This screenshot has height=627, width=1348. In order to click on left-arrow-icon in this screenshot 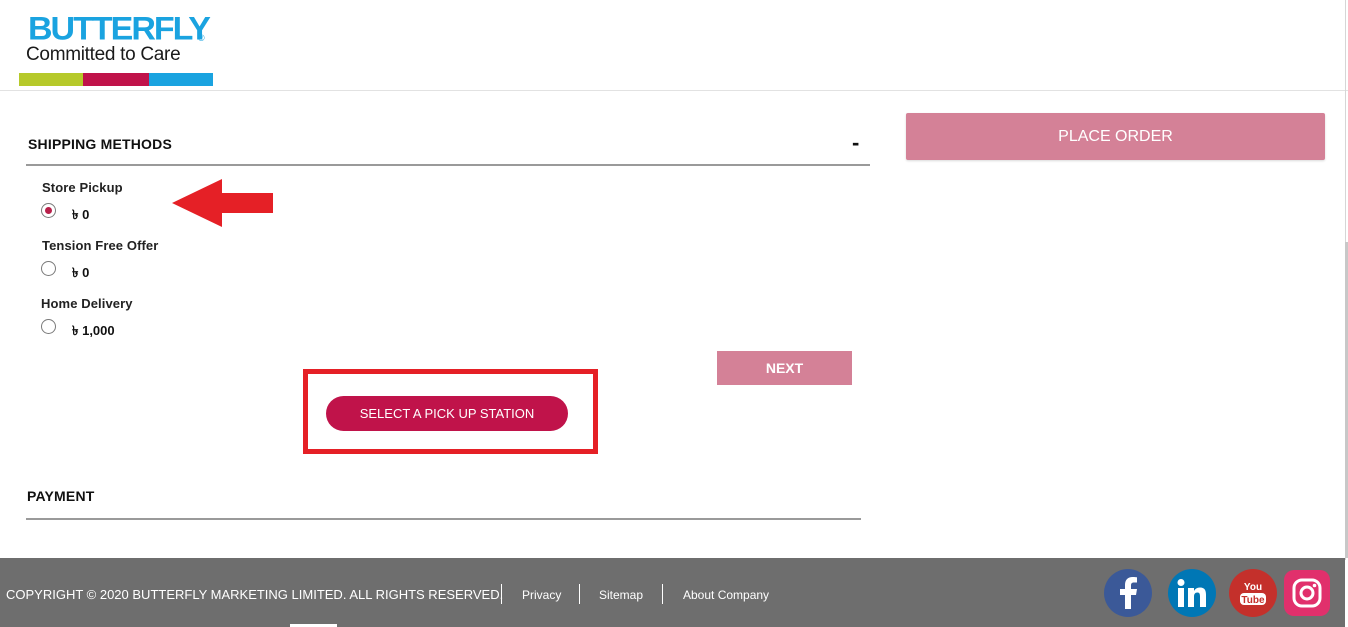, I will do `click(222, 203)`.